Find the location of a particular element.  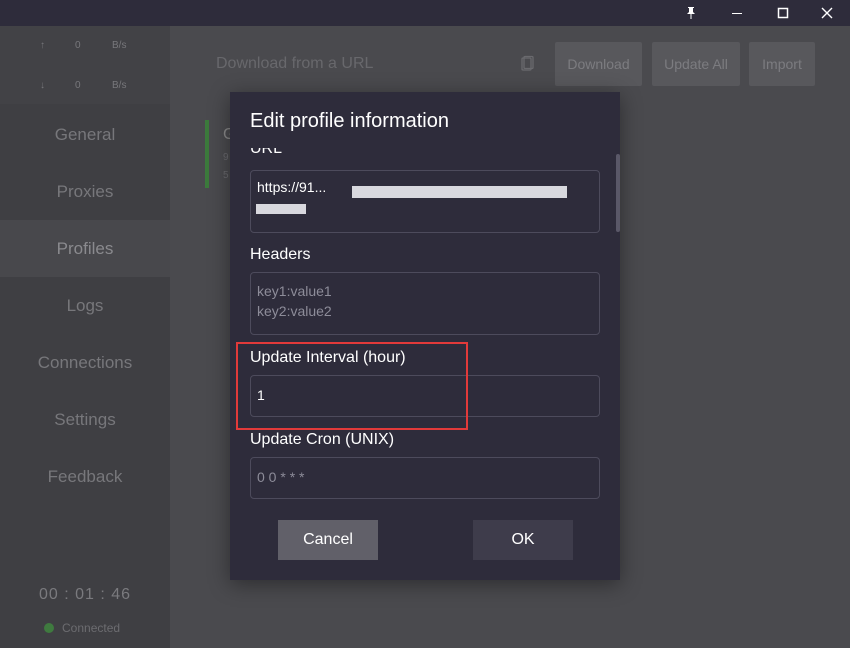

profile-card-sub2: 5 is located at coordinates (226, 175).